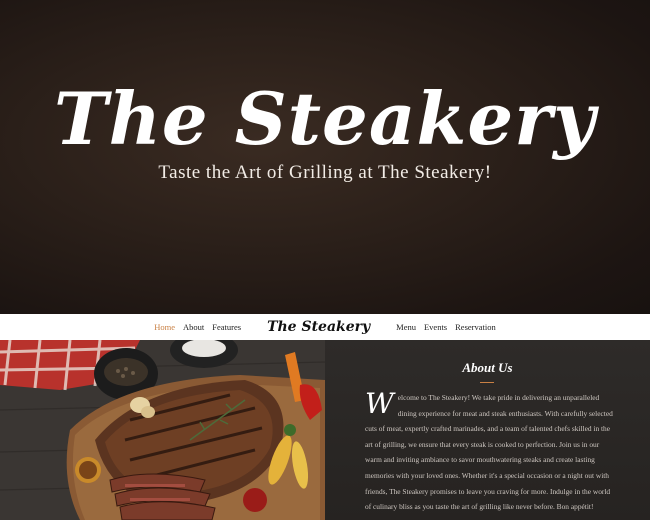  What do you see at coordinates (406, 327) in the screenshot?
I see `nav-item-menu: Menu` at bounding box center [406, 327].